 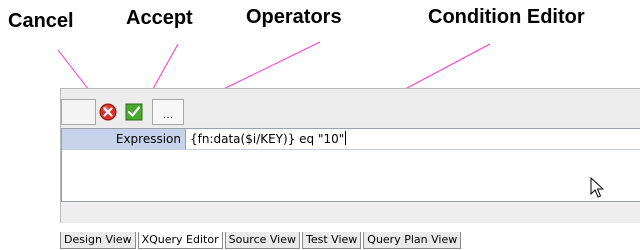 I want to click on text-caret, so click(x=346, y=138).